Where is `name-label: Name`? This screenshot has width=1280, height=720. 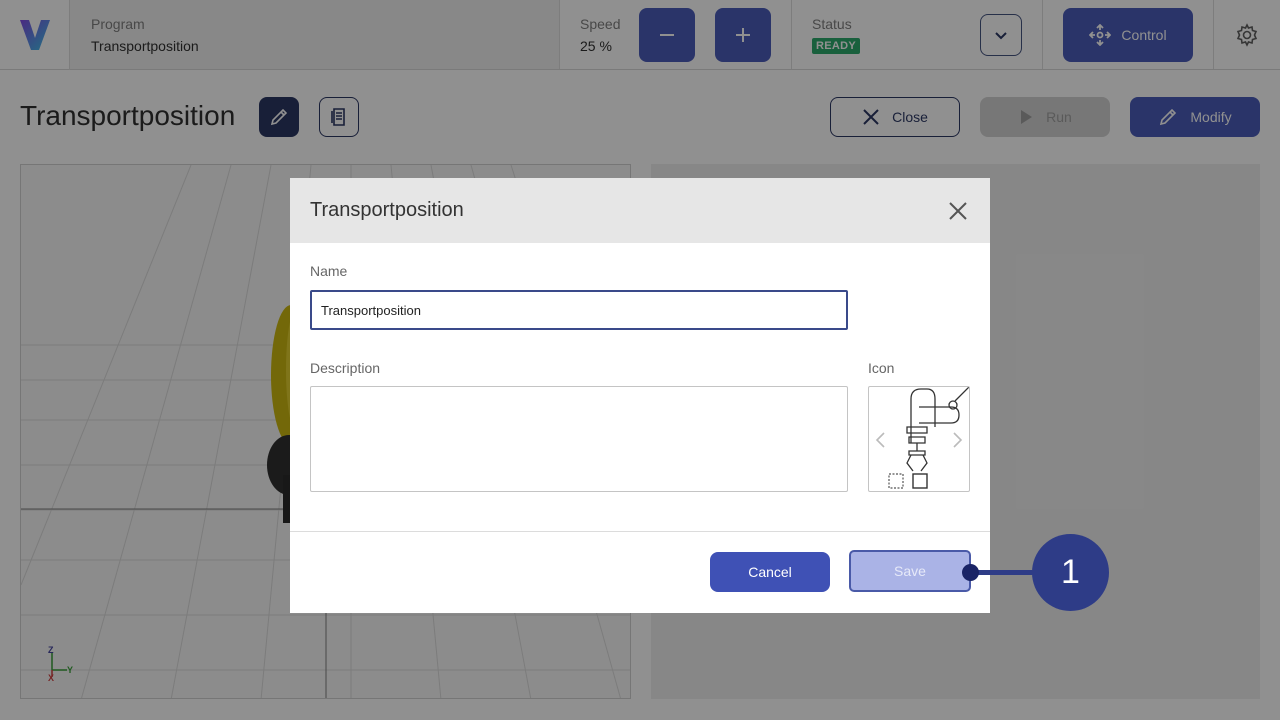 name-label: Name is located at coordinates (329, 271).